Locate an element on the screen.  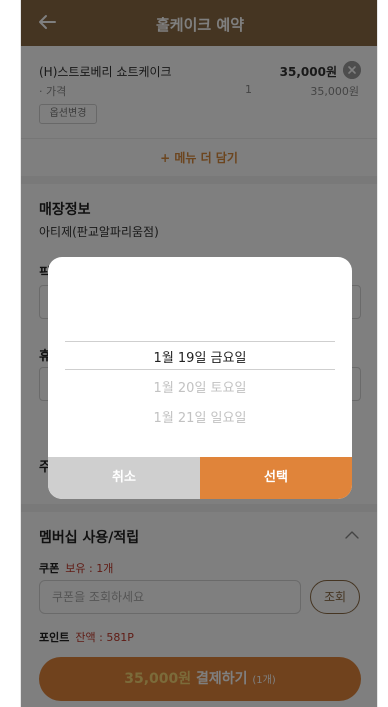
picker-selected-date: 1월 19일 금요일 is located at coordinates (200, 356).